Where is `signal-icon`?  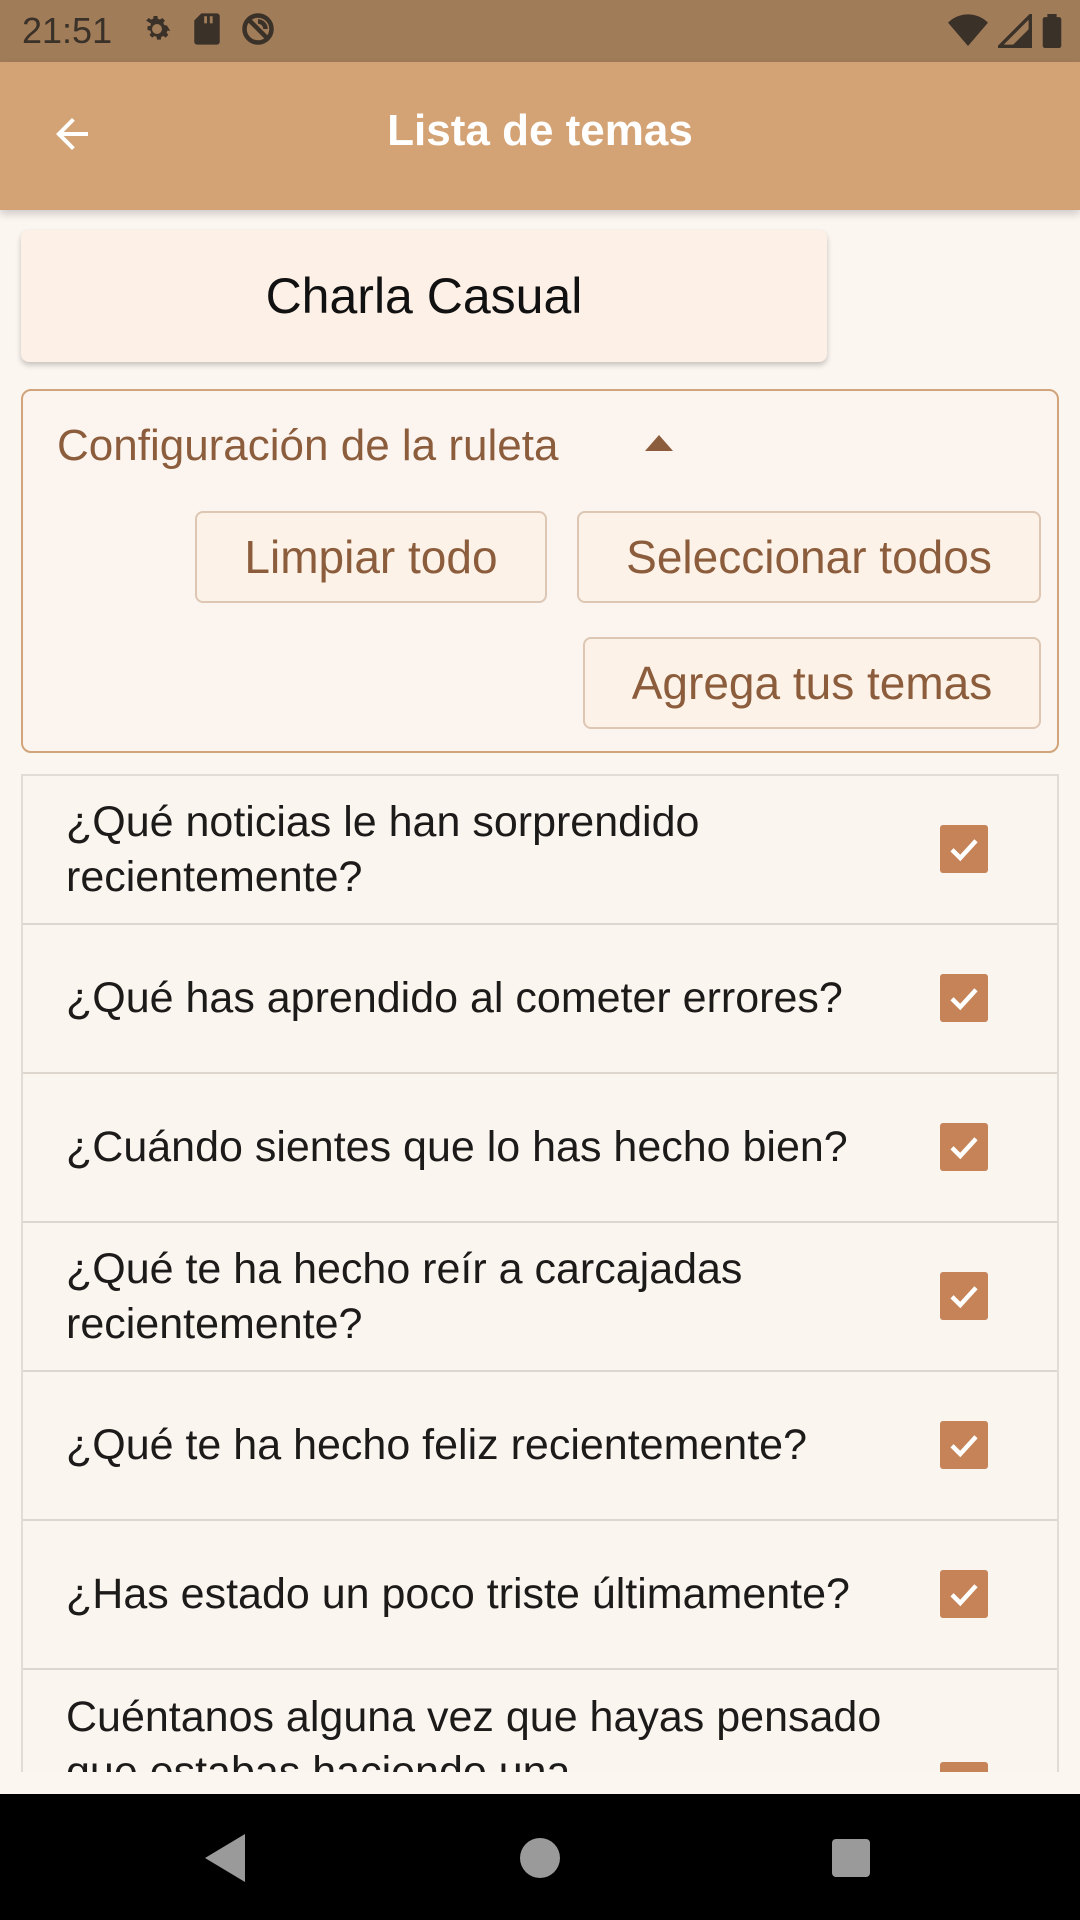 signal-icon is located at coordinates (1013, 32).